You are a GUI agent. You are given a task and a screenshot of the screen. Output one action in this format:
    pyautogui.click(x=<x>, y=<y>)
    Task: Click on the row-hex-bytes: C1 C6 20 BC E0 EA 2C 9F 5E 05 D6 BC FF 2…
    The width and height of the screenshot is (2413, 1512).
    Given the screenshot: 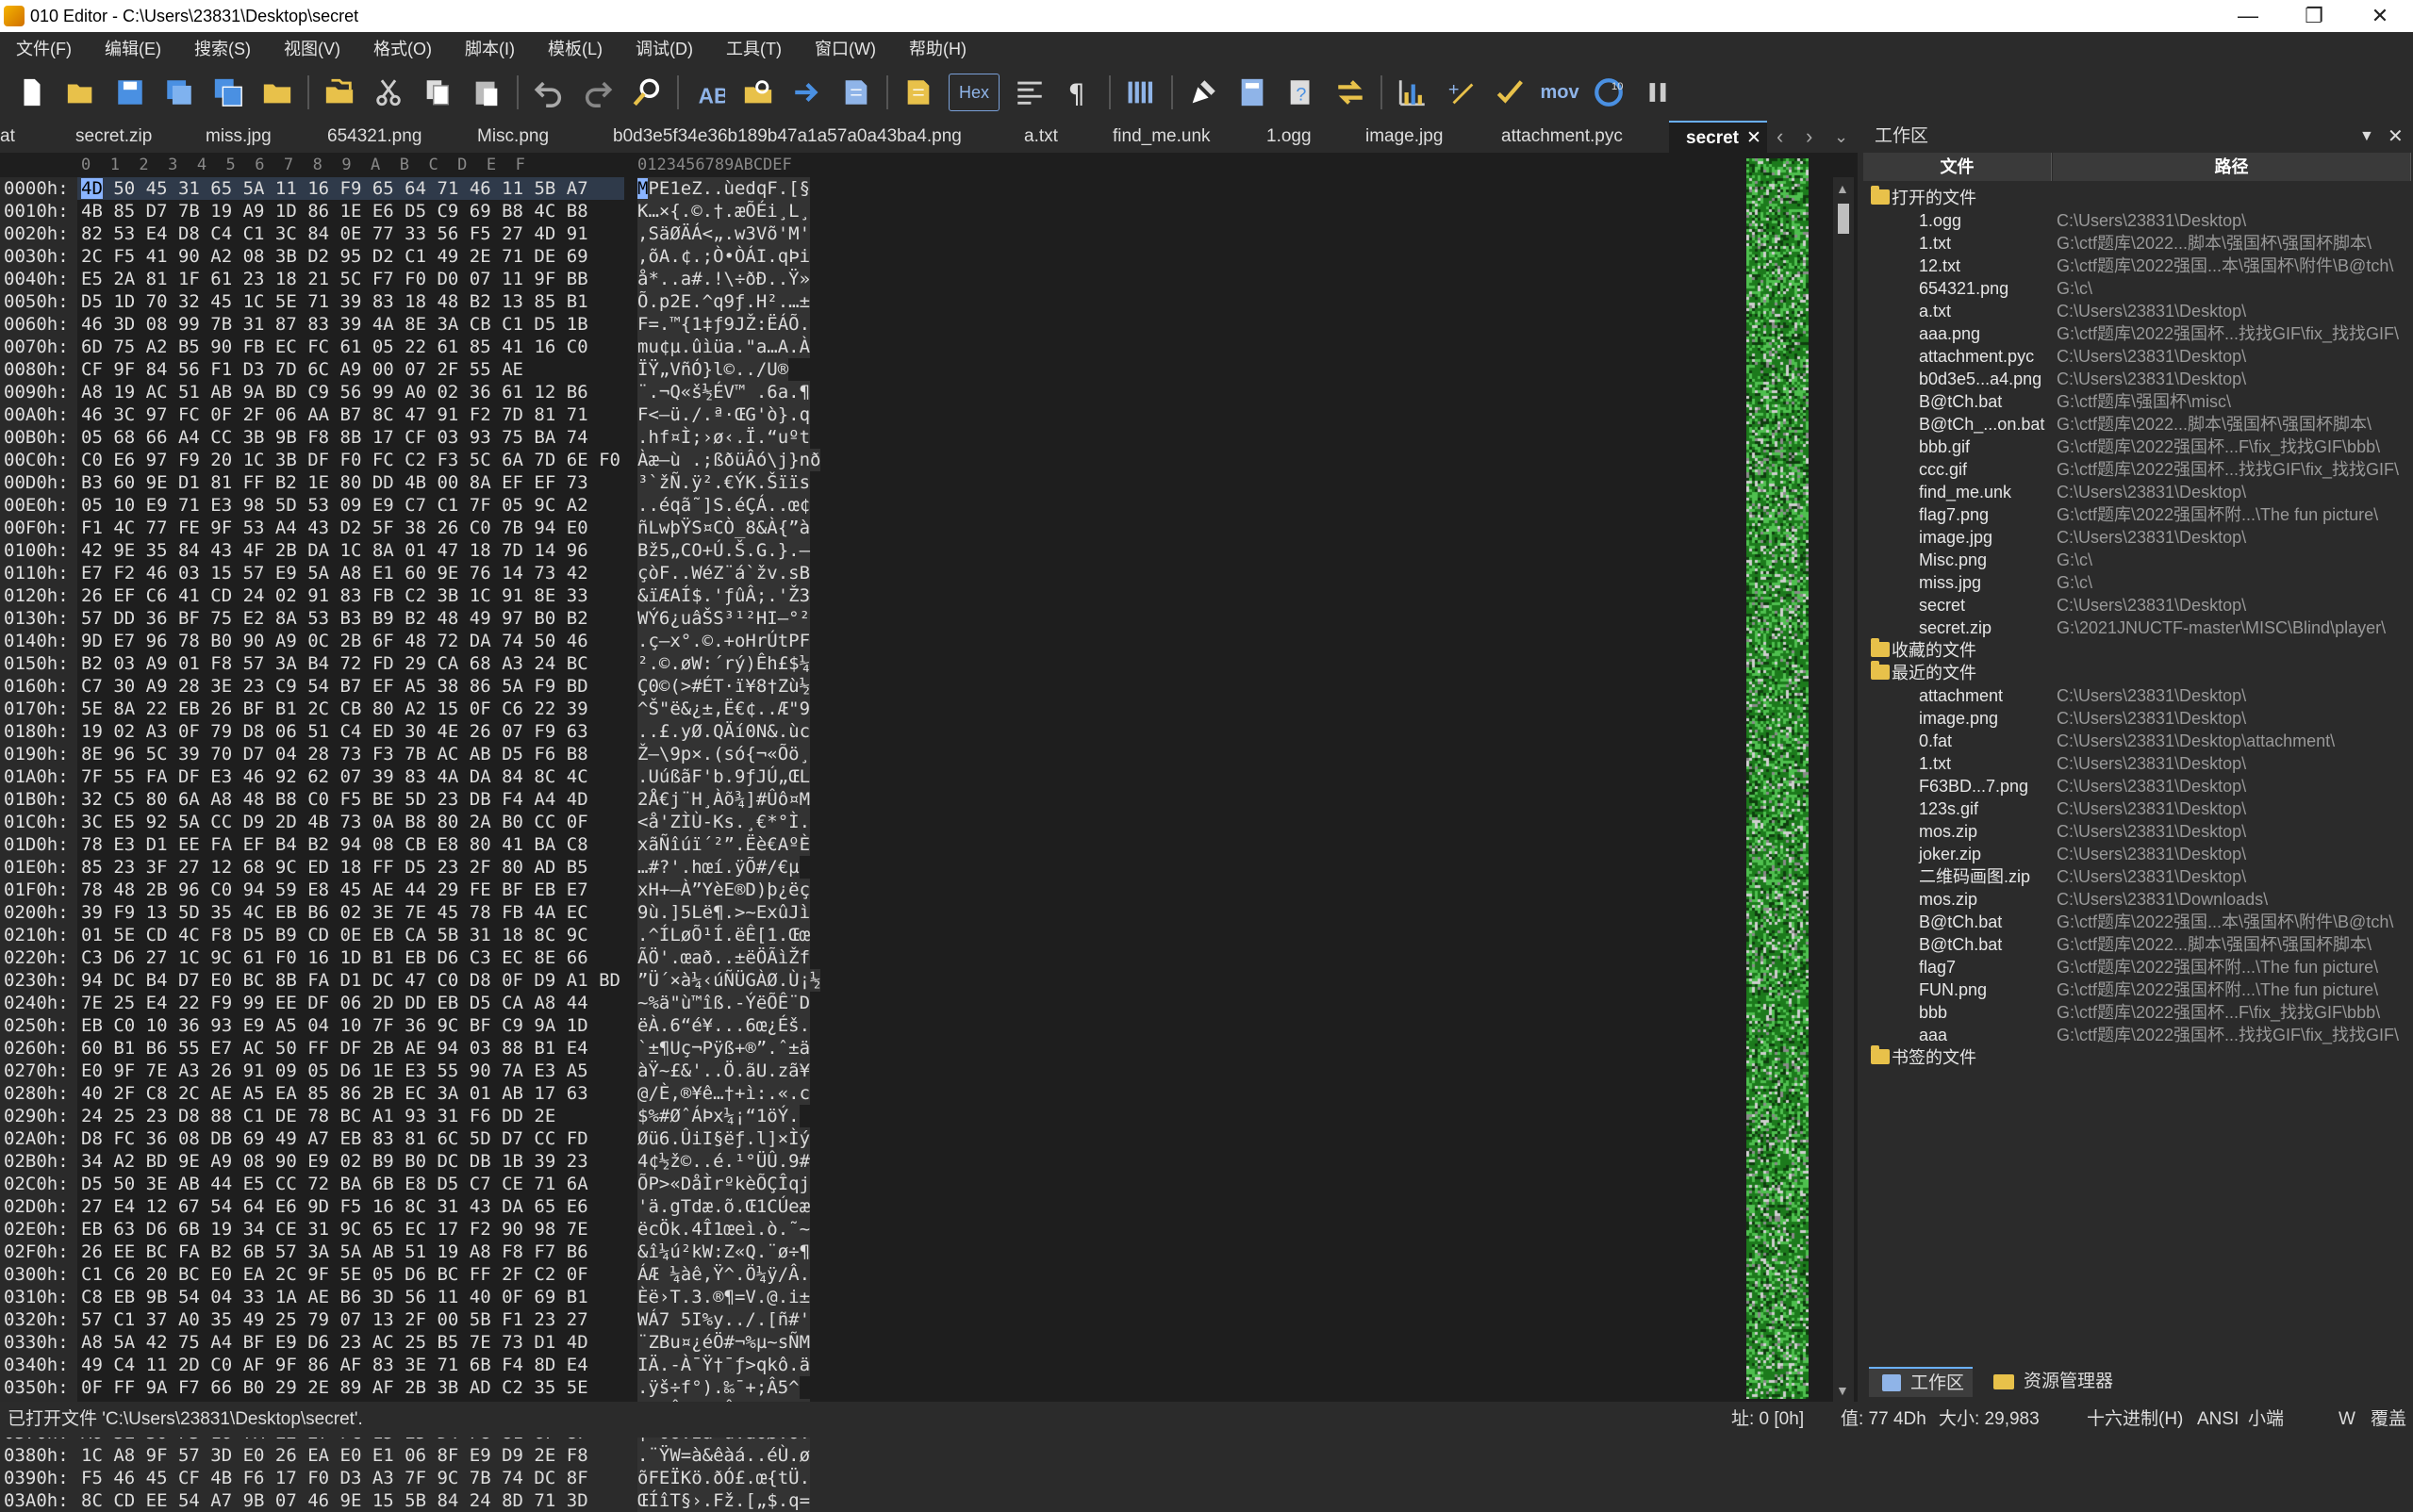 What is the action you would take?
    pyautogui.click(x=334, y=1275)
    